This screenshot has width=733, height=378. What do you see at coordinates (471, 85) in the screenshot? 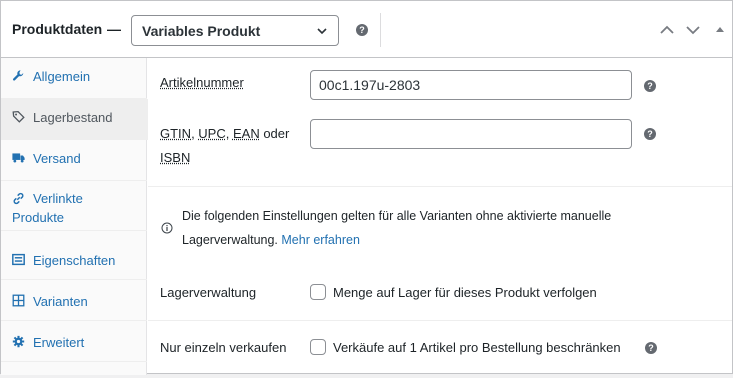
I see `sku-input` at bounding box center [471, 85].